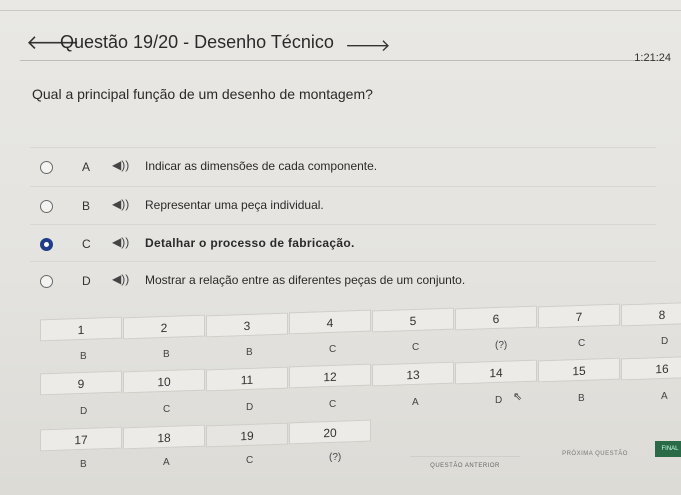 The height and width of the screenshot is (495, 681). Describe the element at coordinates (413, 374) in the screenshot. I see `nav-question-13: 13` at that location.